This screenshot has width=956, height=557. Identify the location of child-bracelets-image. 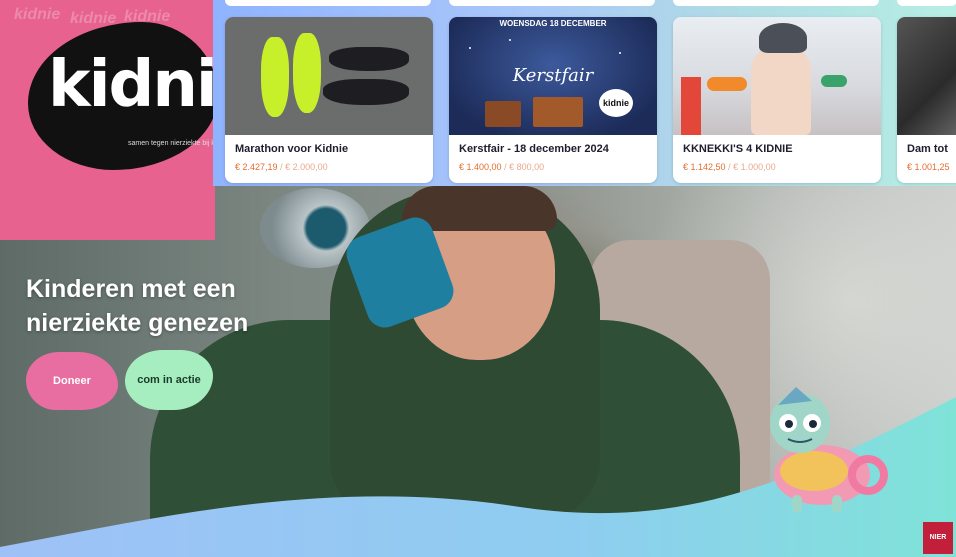
(777, 76).